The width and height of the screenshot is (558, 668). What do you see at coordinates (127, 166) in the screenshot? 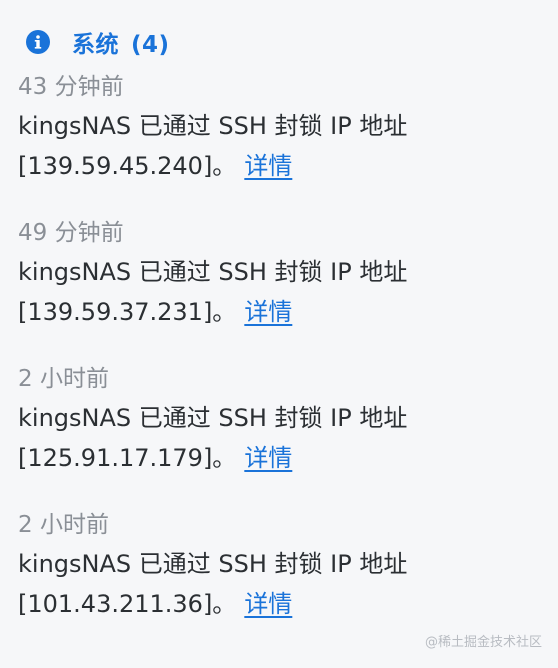
I see `blocked-ip: [139.59.45.240]。` at bounding box center [127, 166].